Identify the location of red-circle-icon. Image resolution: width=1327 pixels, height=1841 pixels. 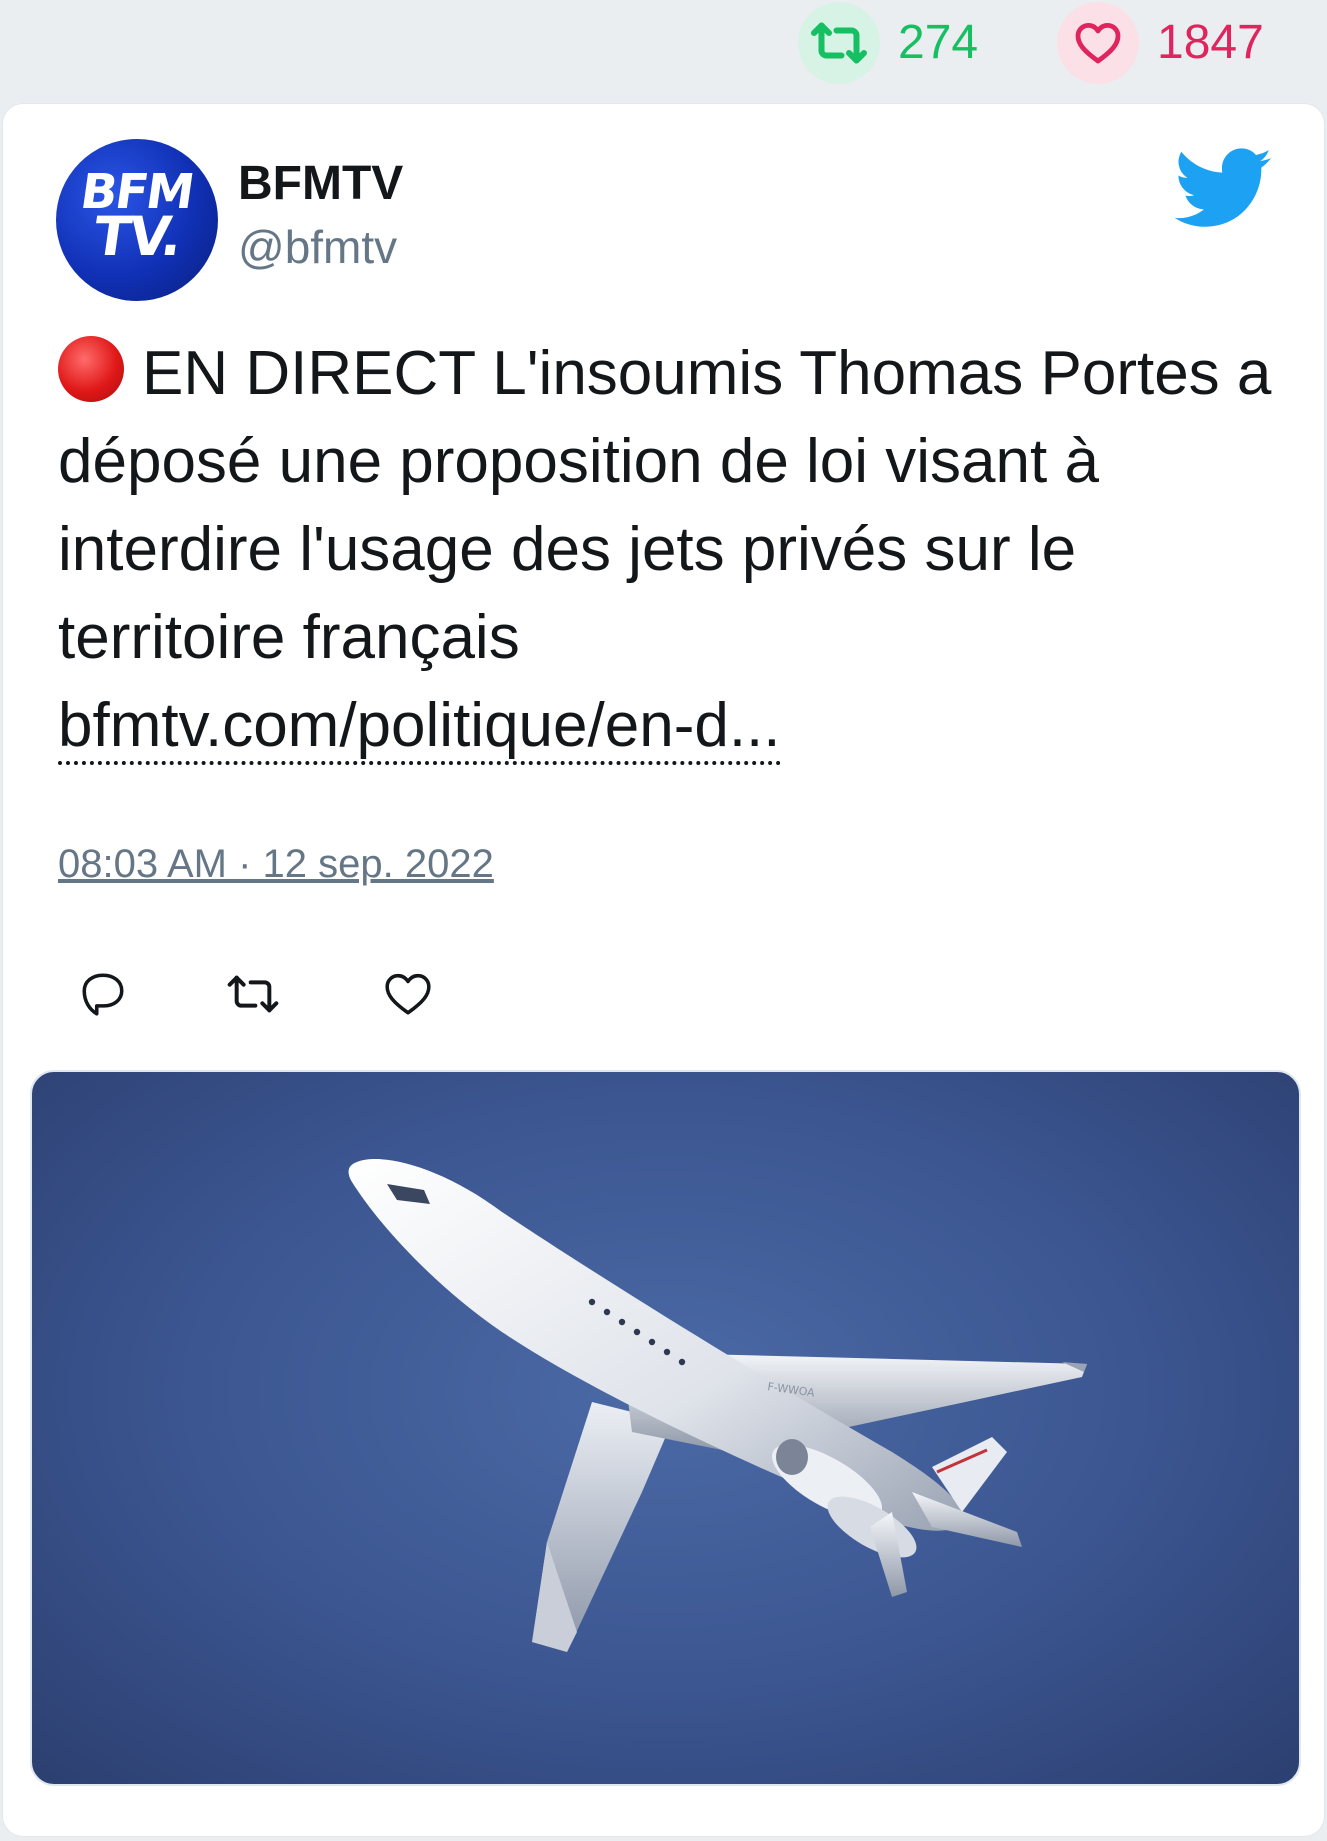
(91, 369).